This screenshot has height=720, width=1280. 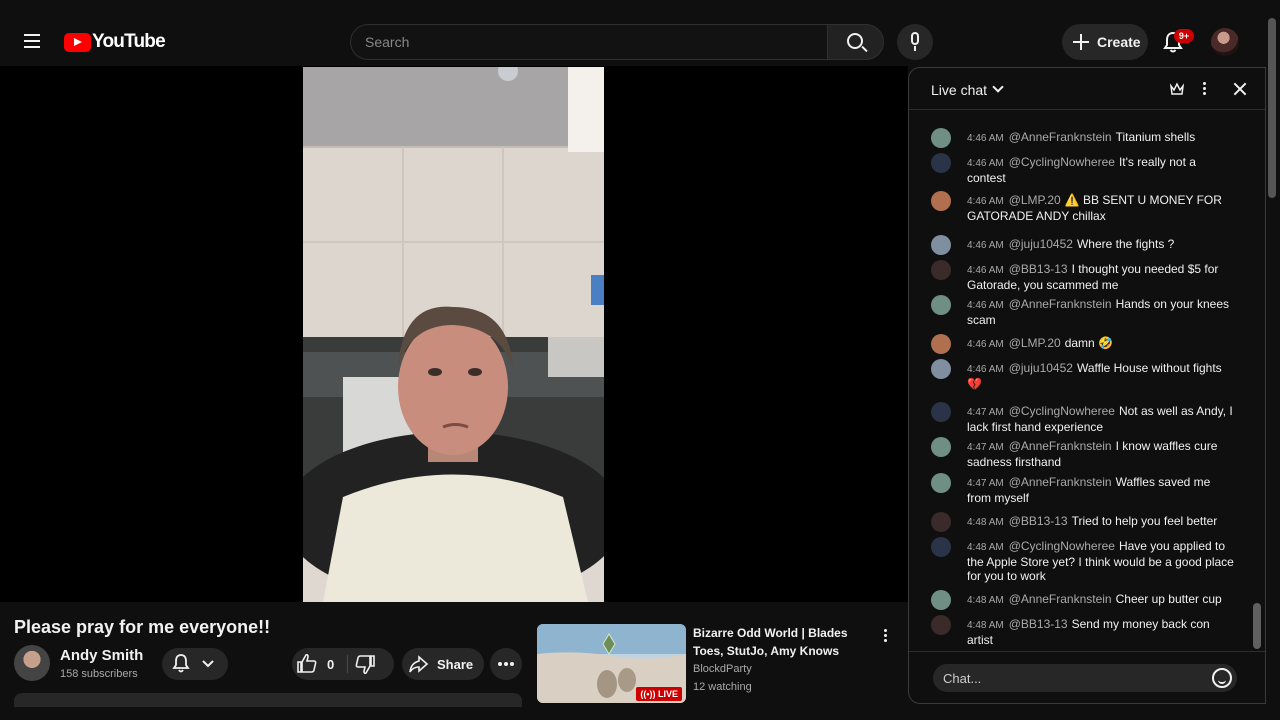 What do you see at coordinates (1257, 626) in the screenshot?
I see `chat-scrollbar` at bounding box center [1257, 626].